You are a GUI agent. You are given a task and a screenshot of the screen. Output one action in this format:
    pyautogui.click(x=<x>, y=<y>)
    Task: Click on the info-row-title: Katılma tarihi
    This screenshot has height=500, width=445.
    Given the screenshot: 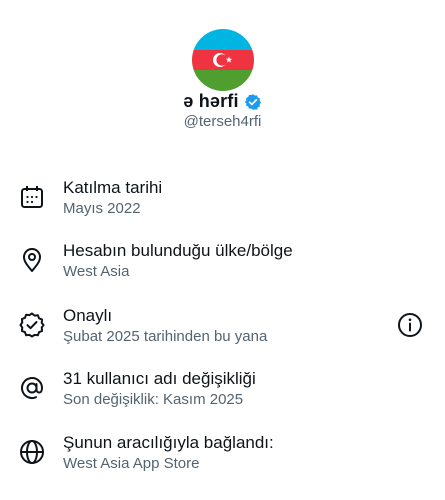 What is the action you would take?
    pyautogui.click(x=113, y=187)
    